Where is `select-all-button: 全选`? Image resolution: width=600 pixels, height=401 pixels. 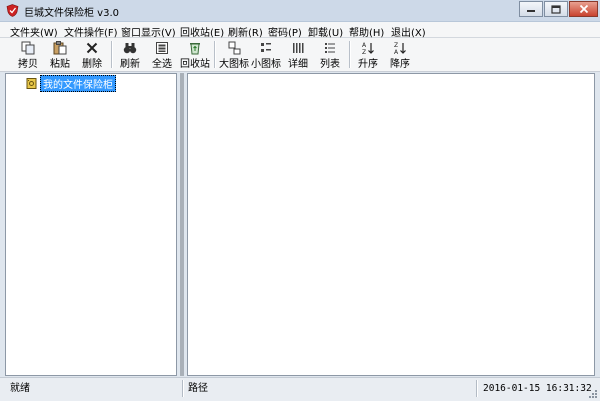 select-all-button: 全选 is located at coordinates (162, 54).